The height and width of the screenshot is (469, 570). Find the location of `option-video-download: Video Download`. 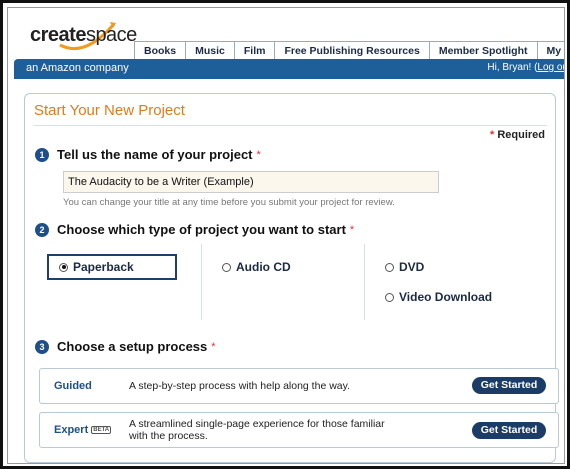

option-video-download: Video Download is located at coordinates (438, 297).